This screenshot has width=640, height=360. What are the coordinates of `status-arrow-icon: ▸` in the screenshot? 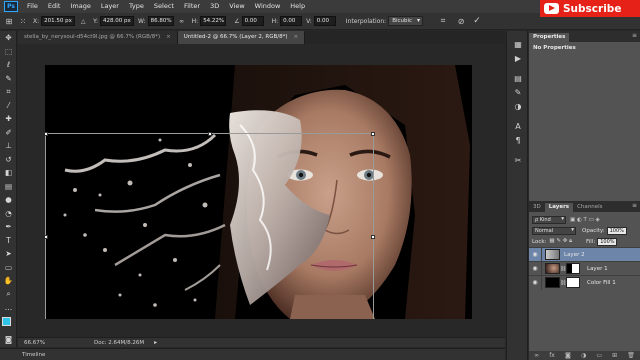 It's located at (155, 342).